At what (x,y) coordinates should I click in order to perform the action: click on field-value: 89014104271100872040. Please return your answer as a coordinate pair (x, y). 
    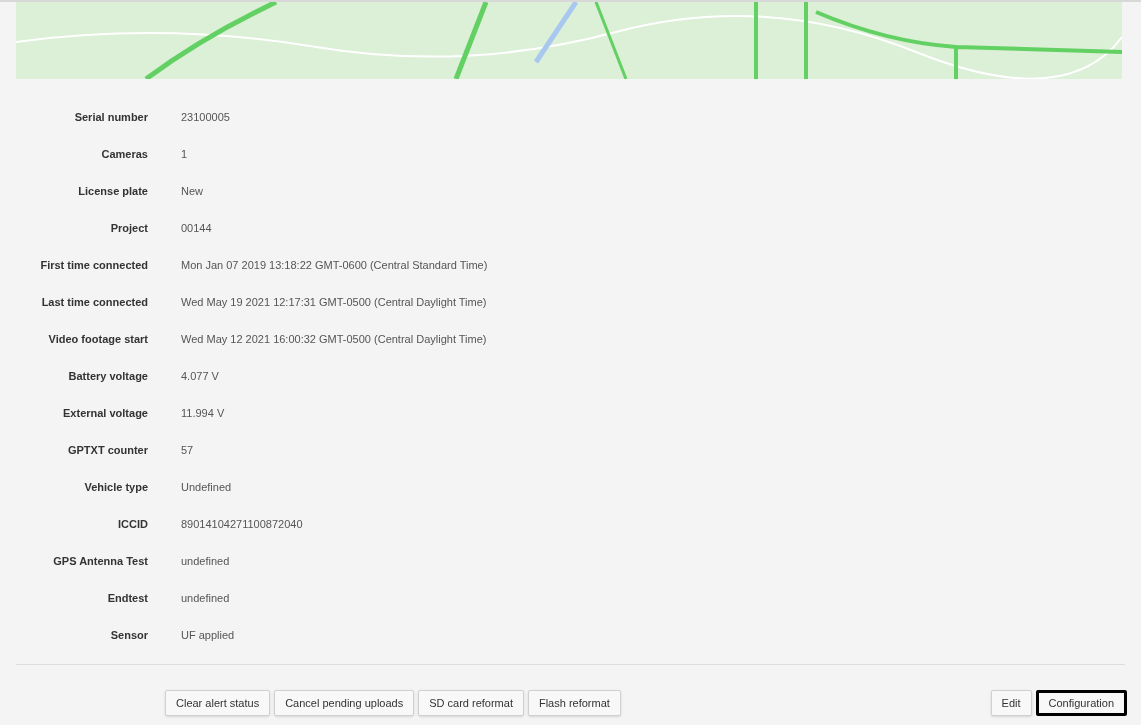
    Looking at the image, I should click on (242, 525).